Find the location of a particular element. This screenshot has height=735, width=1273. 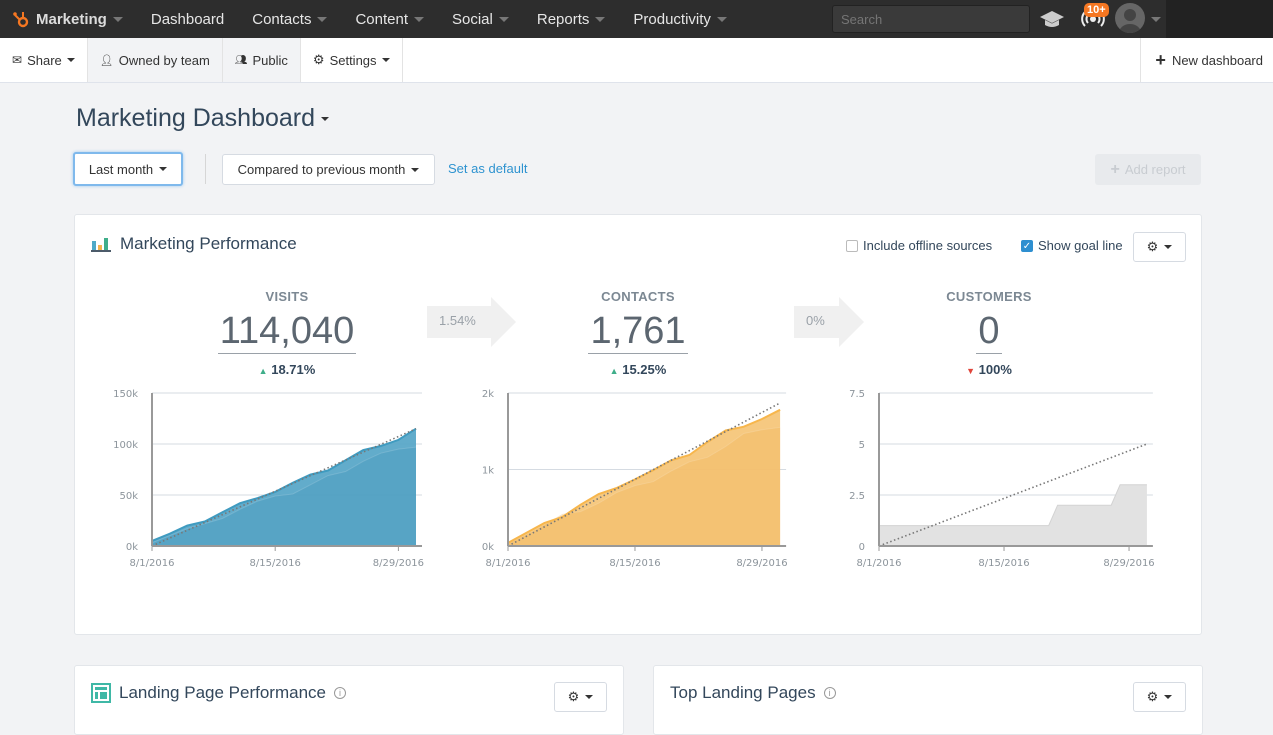

y-tick-label: 1k is located at coordinates (488, 471).